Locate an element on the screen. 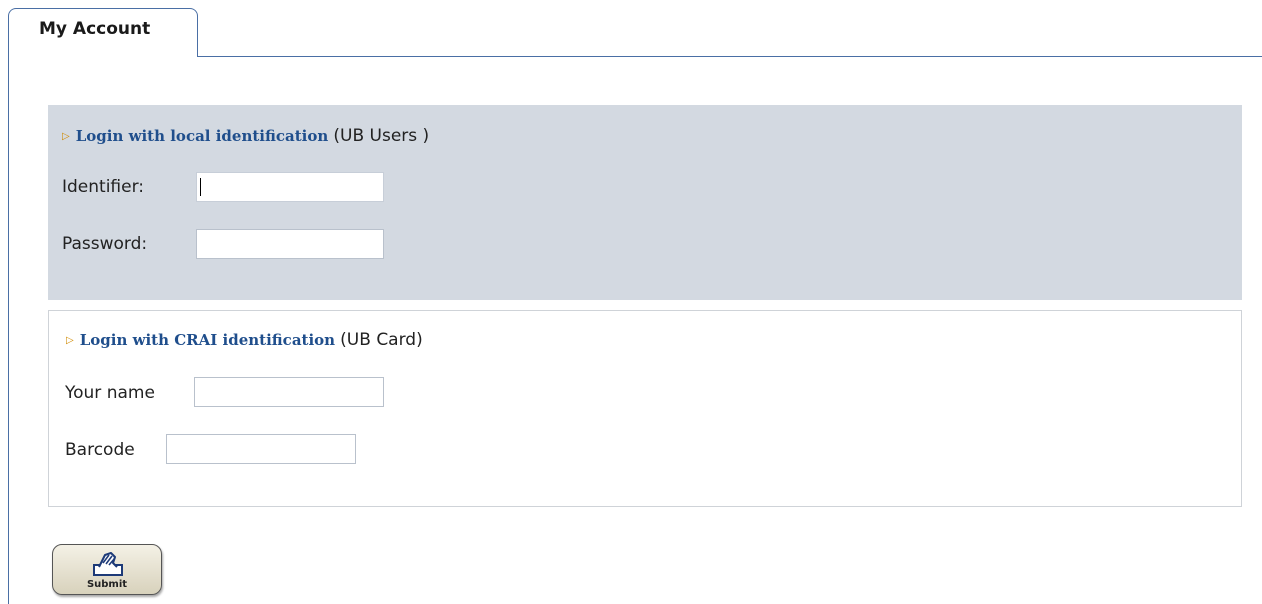 This screenshot has width=1262, height=604. local-login-link: Login with local identification is located at coordinates (202, 136).